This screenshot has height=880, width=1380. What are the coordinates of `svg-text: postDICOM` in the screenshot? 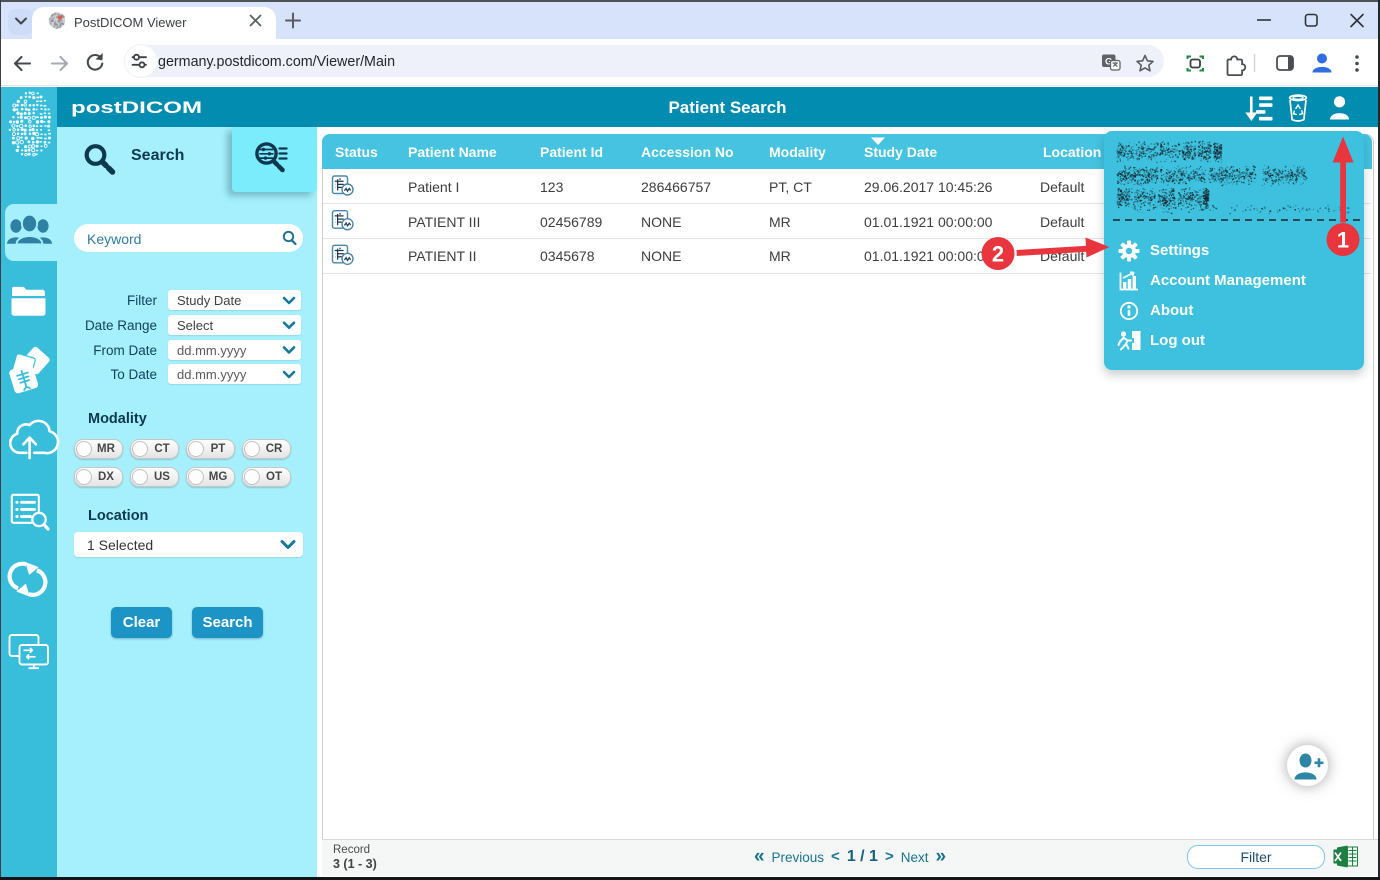 It's located at (136, 108).